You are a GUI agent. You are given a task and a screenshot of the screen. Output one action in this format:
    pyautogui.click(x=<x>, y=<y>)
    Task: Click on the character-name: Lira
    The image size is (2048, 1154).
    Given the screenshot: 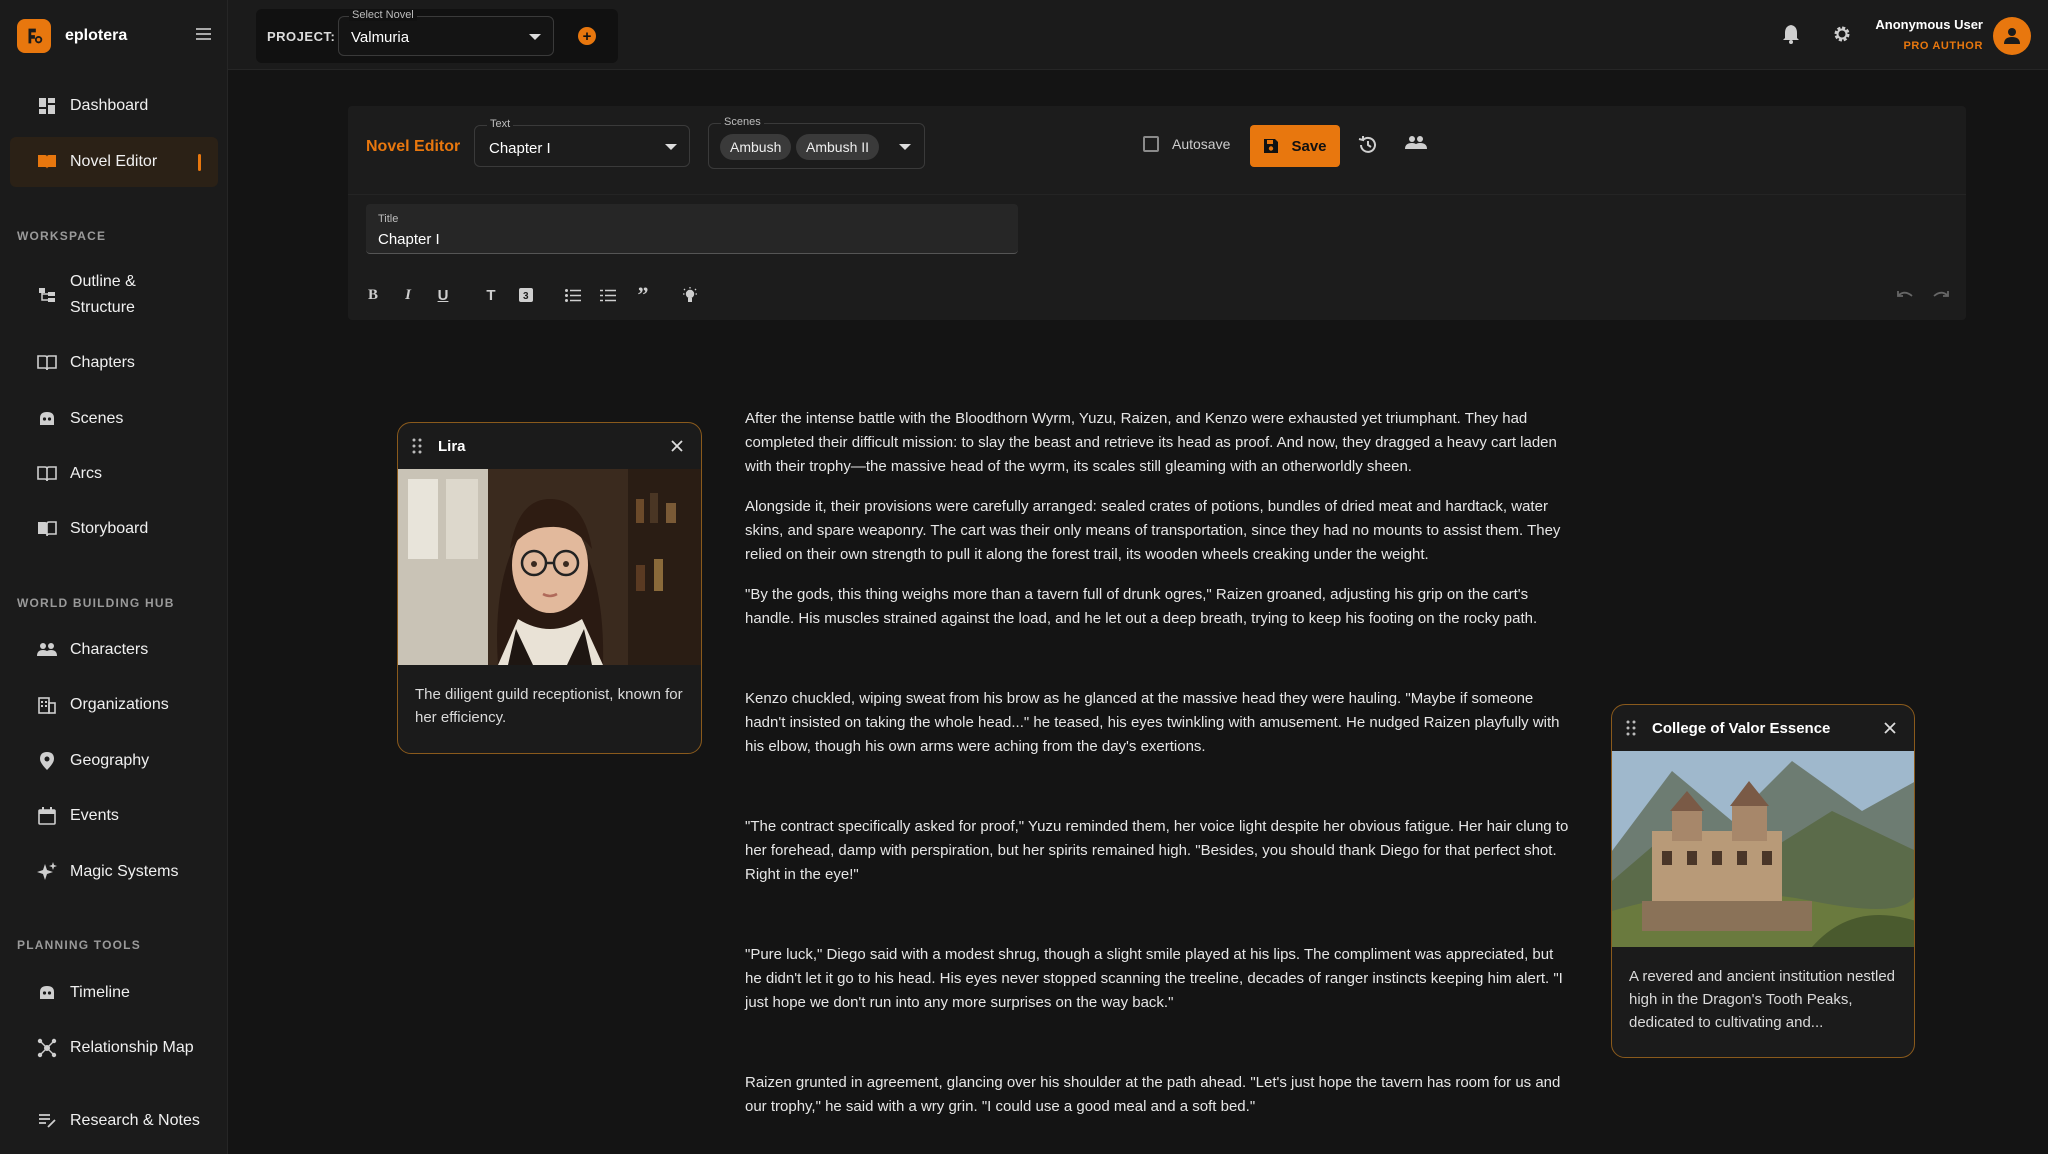 What is the action you would take?
    pyautogui.click(x=452, y=446)
    